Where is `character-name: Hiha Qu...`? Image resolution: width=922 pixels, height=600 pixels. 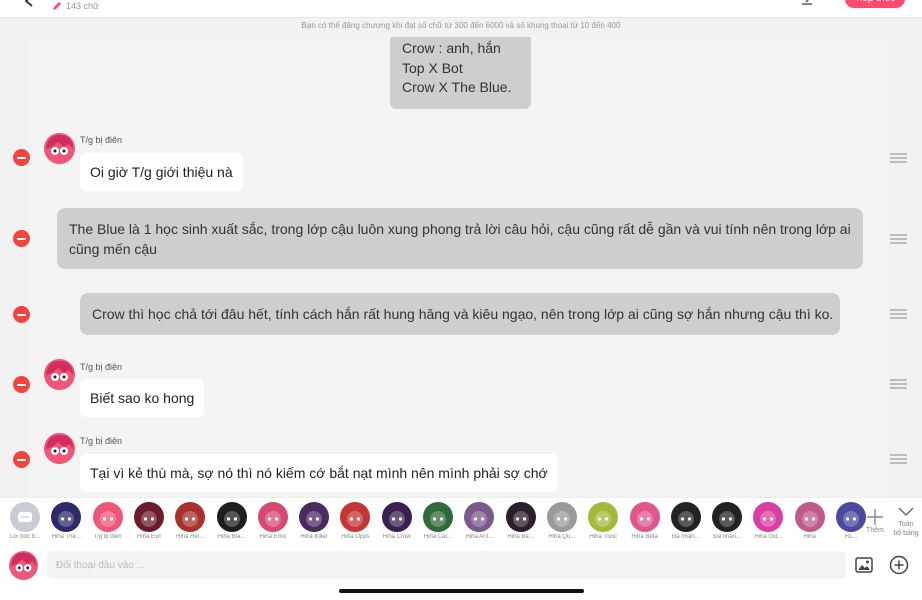
character-name: Hiha Qu... is located at coordinates (562, 537).